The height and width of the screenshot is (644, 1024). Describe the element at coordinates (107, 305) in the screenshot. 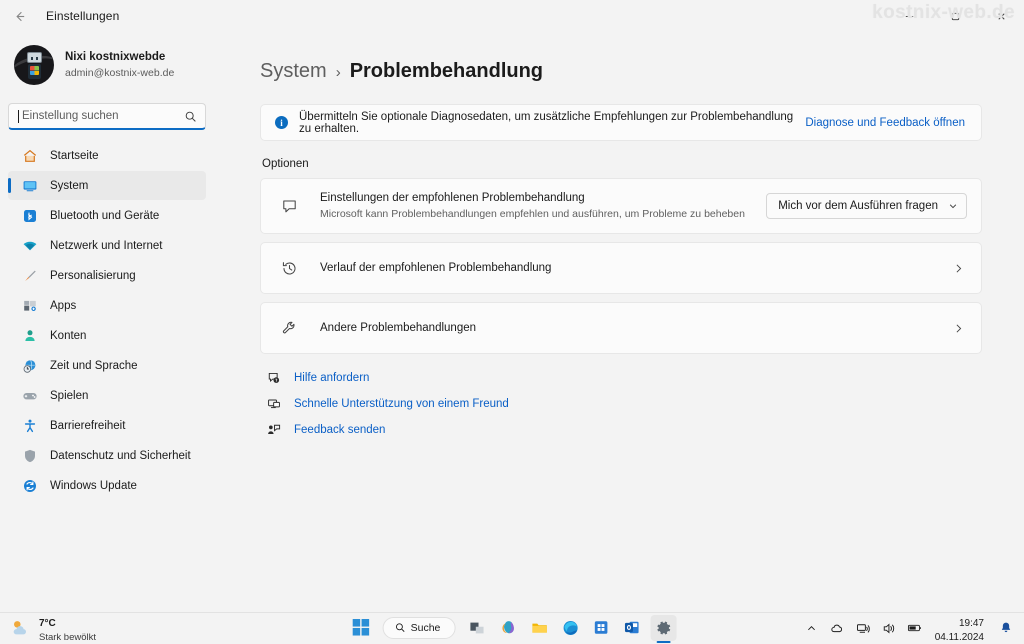

I see `sidebar-item-apps: Apps` at that location.